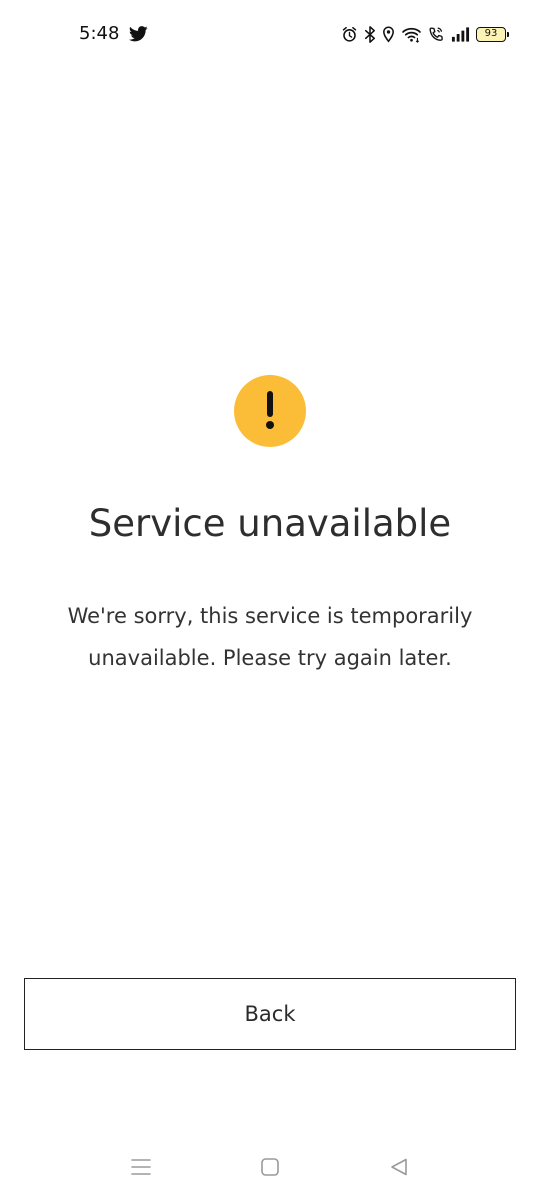 This screenshot has height=1200, width=540. What do you see at coordinates (270, 404) in the screenshot?
I see `exclamation-bar` at bounding box center [270, 404].